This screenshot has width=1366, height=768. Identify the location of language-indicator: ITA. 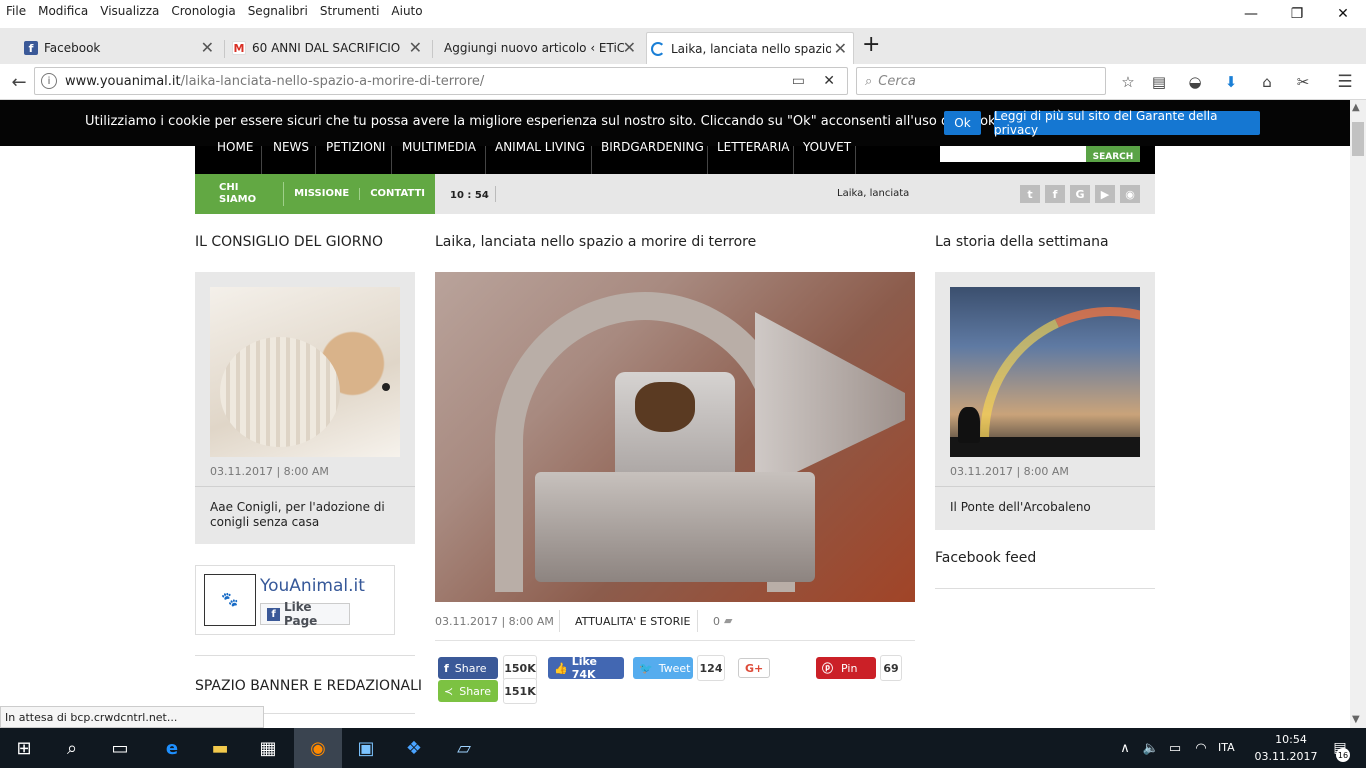
(1226, 747).